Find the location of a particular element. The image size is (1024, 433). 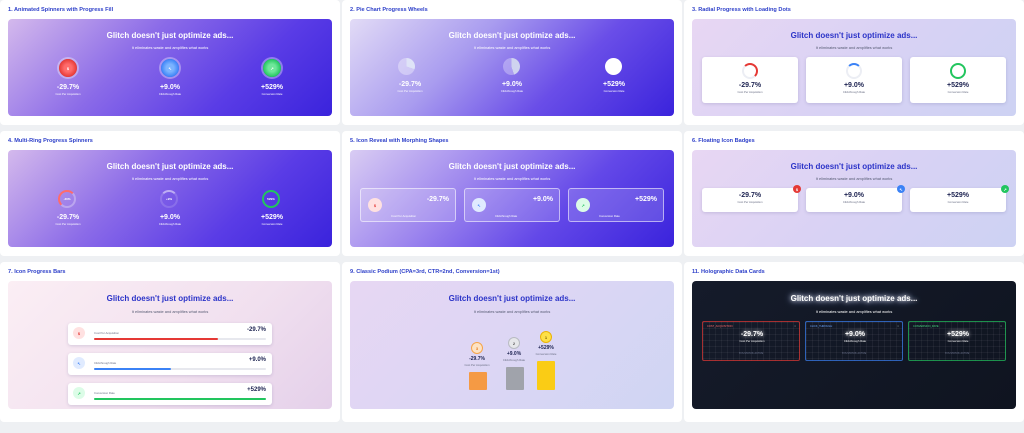

panel-title: 2. Pie Chart Progress Wheels is located at coordinates (389, 10).